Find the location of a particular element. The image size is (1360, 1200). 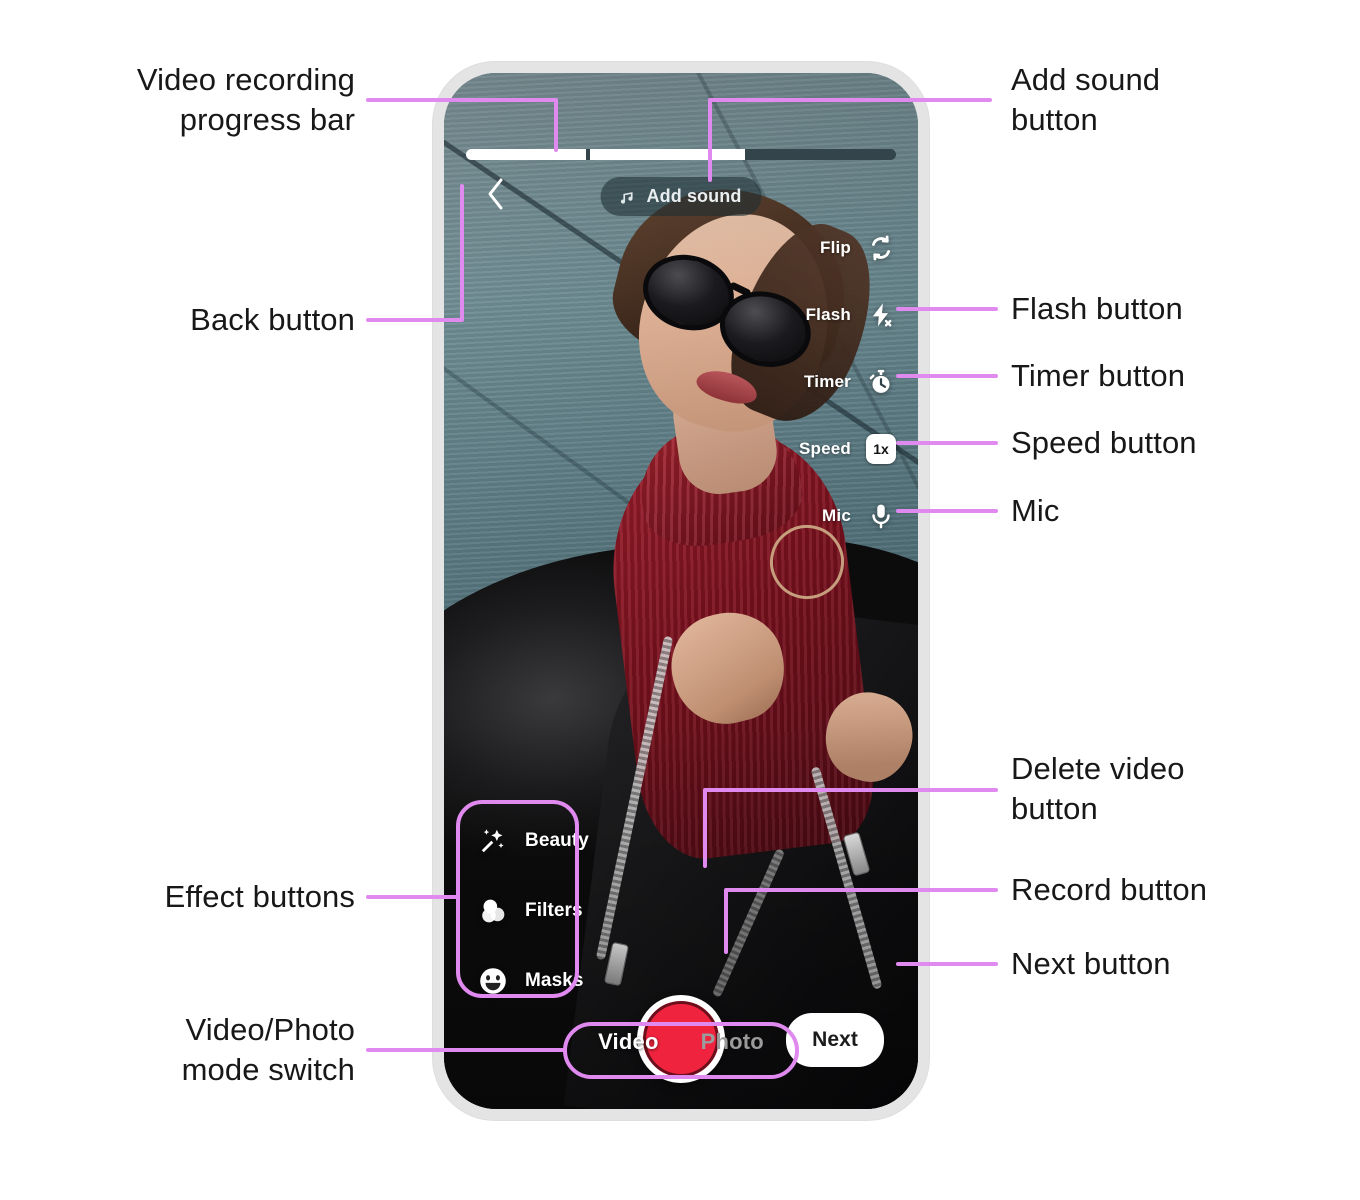

timer-button: Timer is located at coordinates (851, 382).